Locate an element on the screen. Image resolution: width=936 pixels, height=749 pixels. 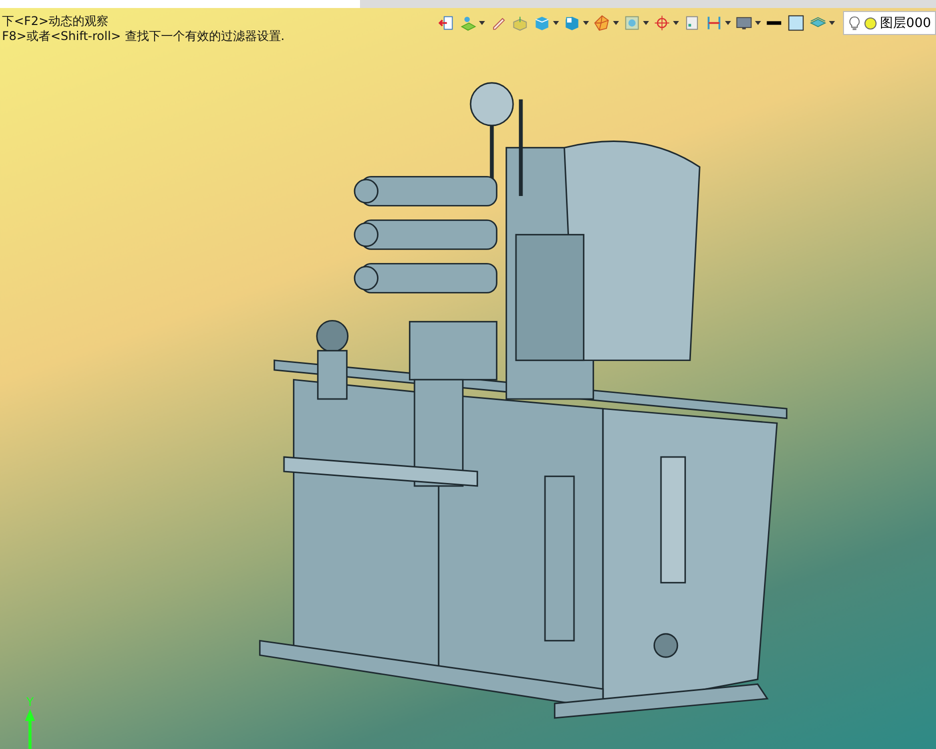
fill-icon is located at coordinates (796, 23).